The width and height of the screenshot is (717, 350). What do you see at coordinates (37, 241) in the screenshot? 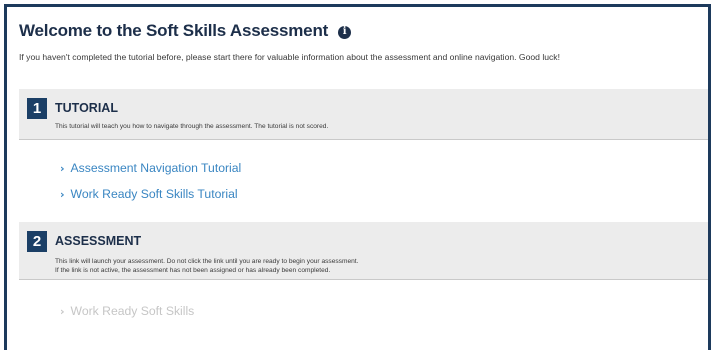
I see `section-number-badge: 2` at bounding box center [37, 241].